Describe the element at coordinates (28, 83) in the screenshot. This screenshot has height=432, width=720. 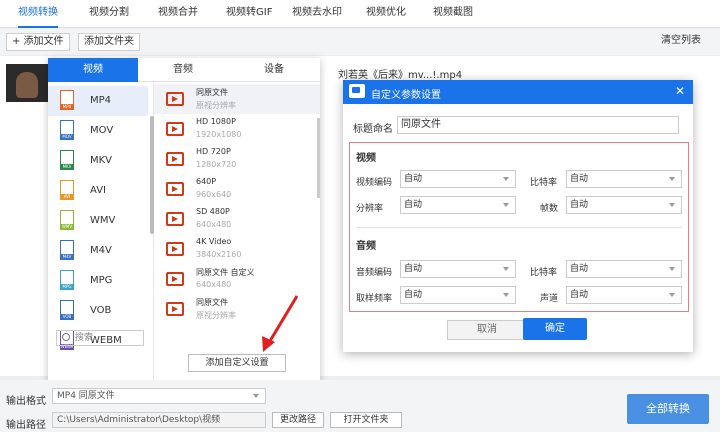
I see `video-thumbnail` at that location.